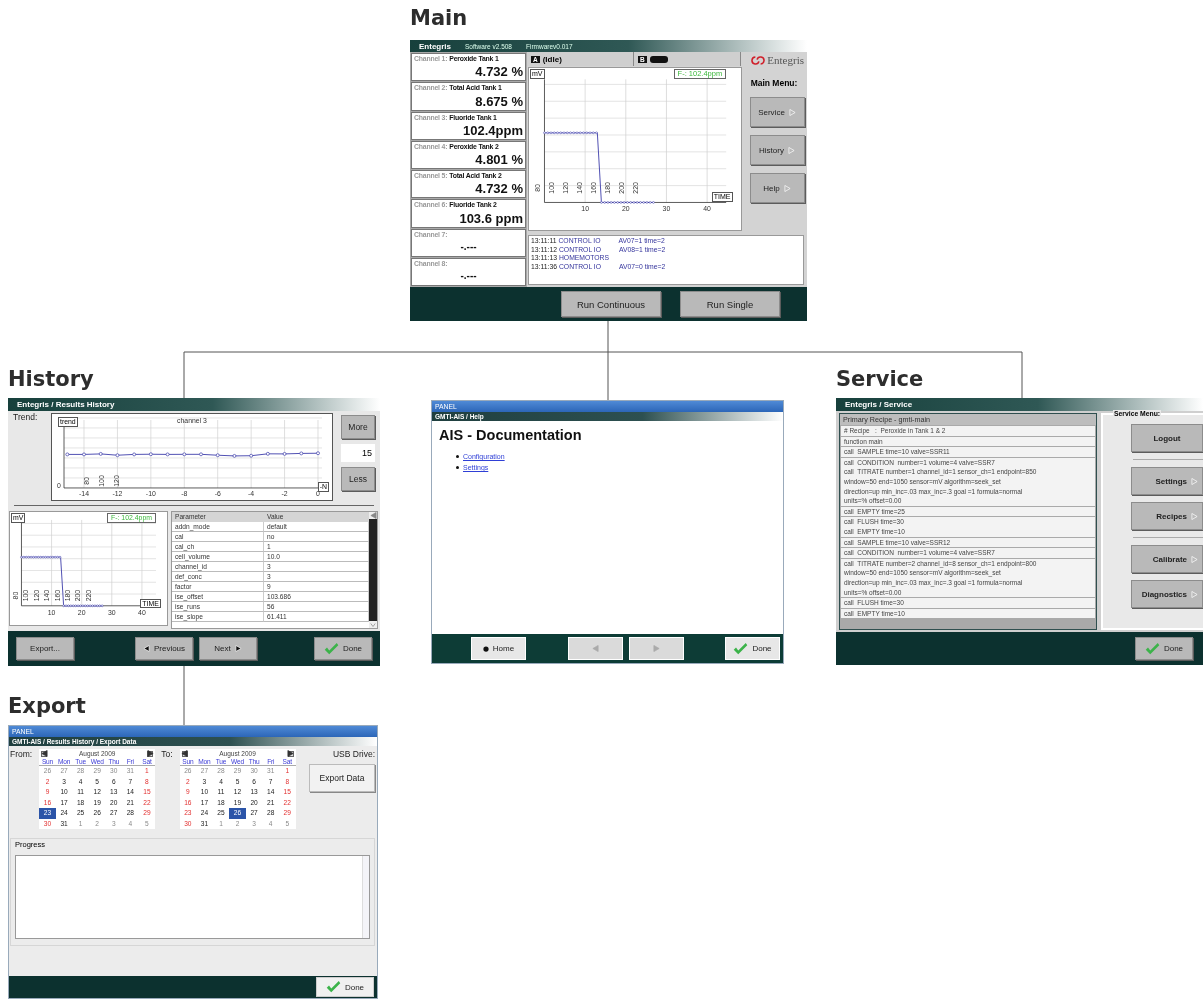 This screenshot has height=999, width=1203. Describe the element at coordinates (342, 778) in the screenshot. I see `export-button: Export Data` at that location.